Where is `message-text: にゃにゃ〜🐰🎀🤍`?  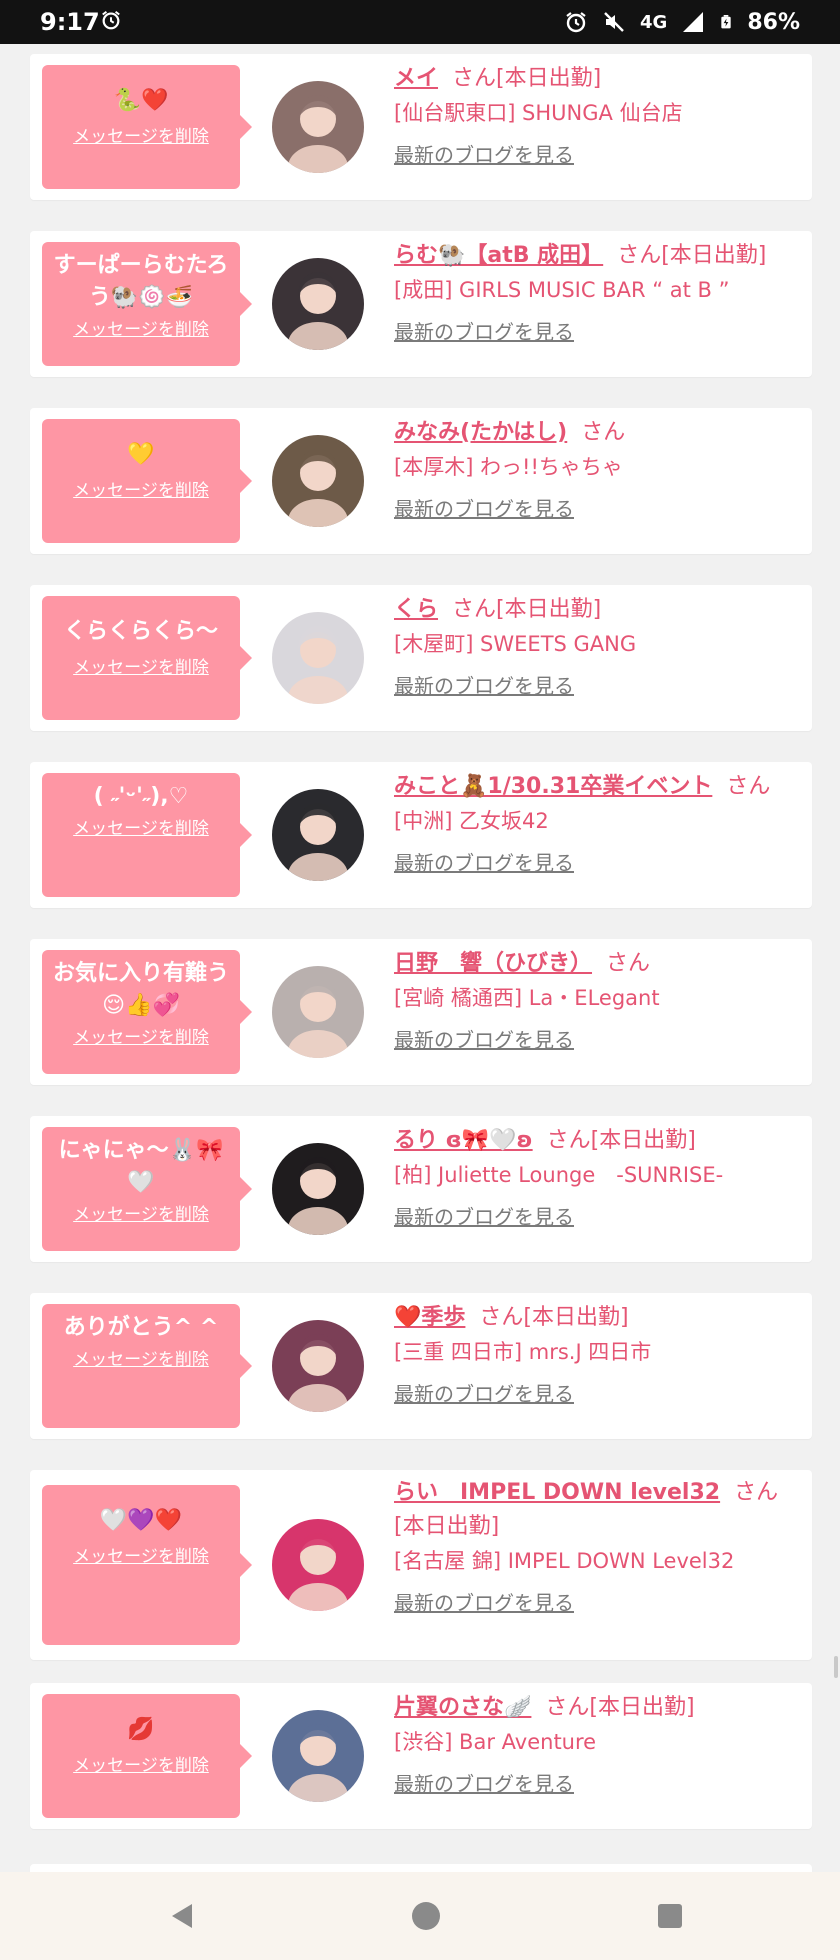 message-text: にゃにゃ〜🐰🎀🤍 is located at coordinates (141, 1166).